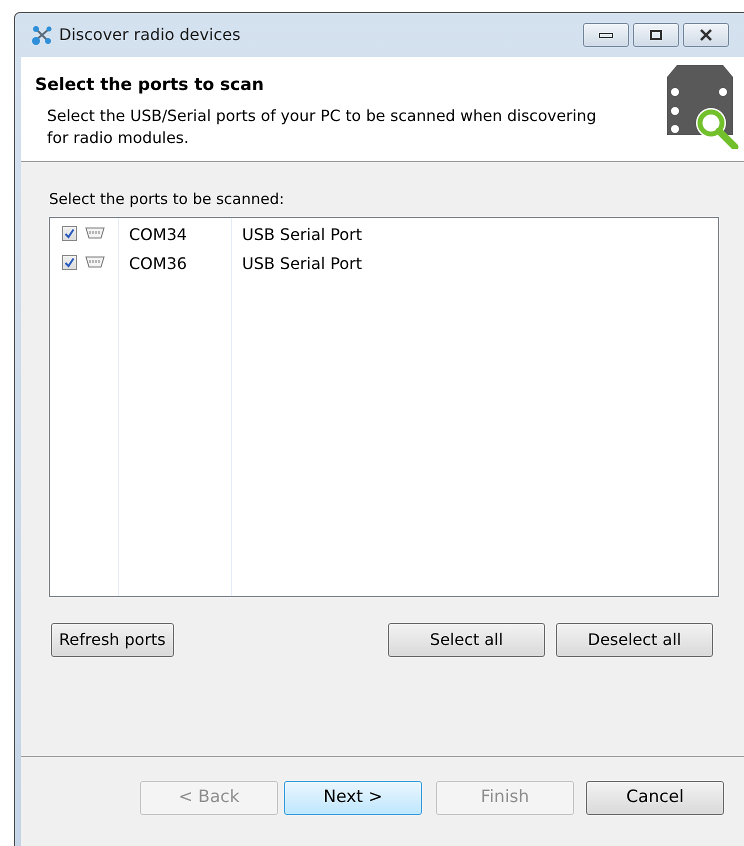  I want to click on close-icon, so click(706, 35).